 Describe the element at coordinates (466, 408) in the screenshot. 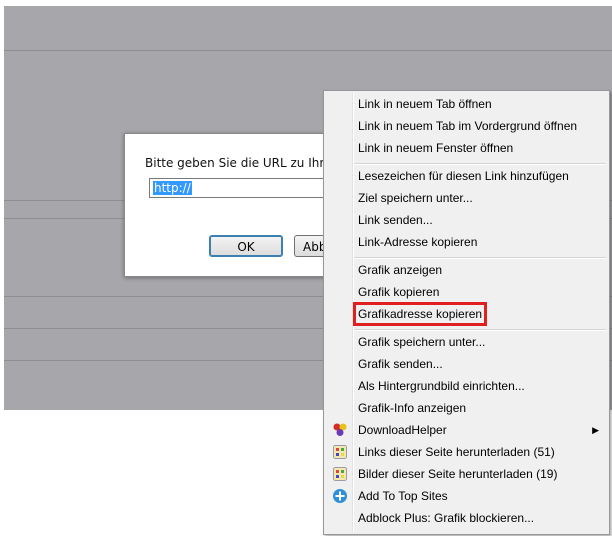

I see `menu-item-image-info: Grafik-Info anzeigen` at that location.